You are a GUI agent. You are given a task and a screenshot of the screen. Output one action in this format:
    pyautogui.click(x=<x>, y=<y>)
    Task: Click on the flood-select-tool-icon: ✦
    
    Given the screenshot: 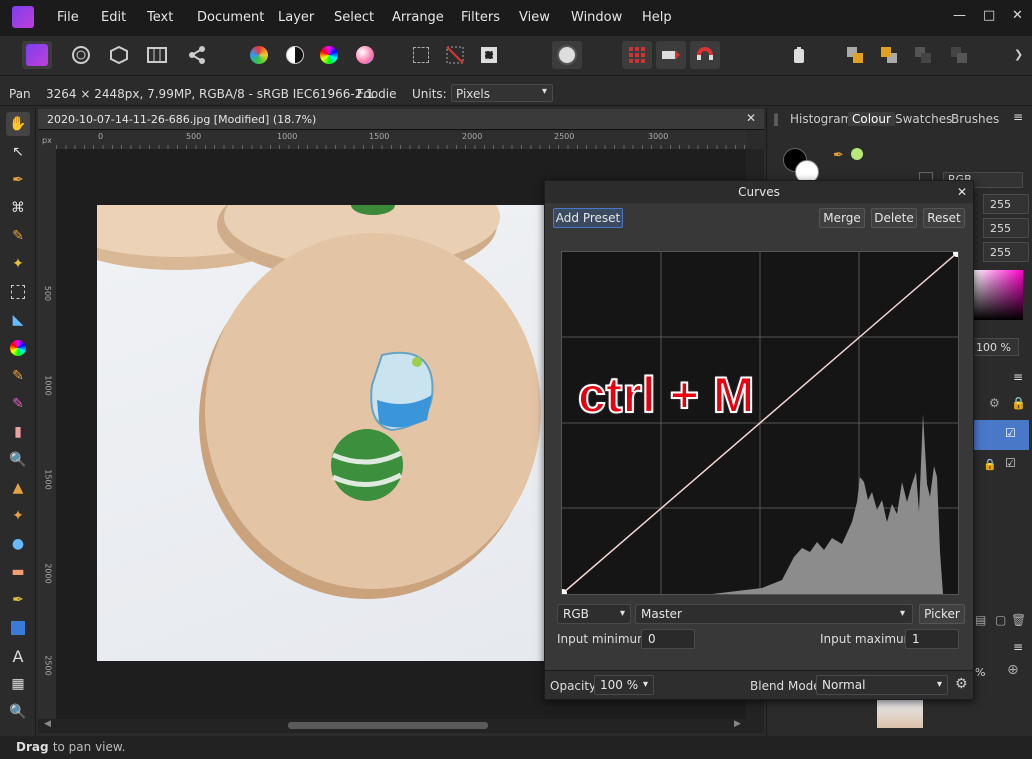 What is the action you would take?
    pyautogui.click(x=18, y=264)
    